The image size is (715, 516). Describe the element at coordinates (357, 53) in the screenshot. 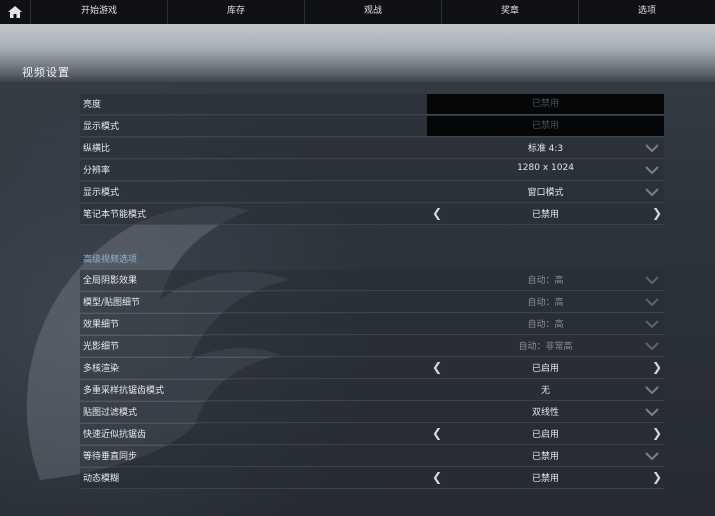

I see `header-band` at that location.